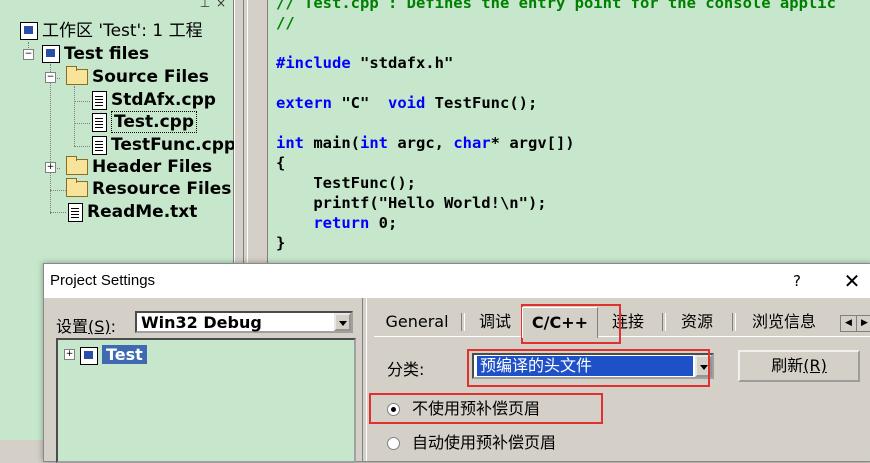 Image resolution: width=870 pixels, height=463 pixels. Describe the element at coordinates (585, 366) in the screenshot. I see `category-value: 预编译的头文件` at that location.